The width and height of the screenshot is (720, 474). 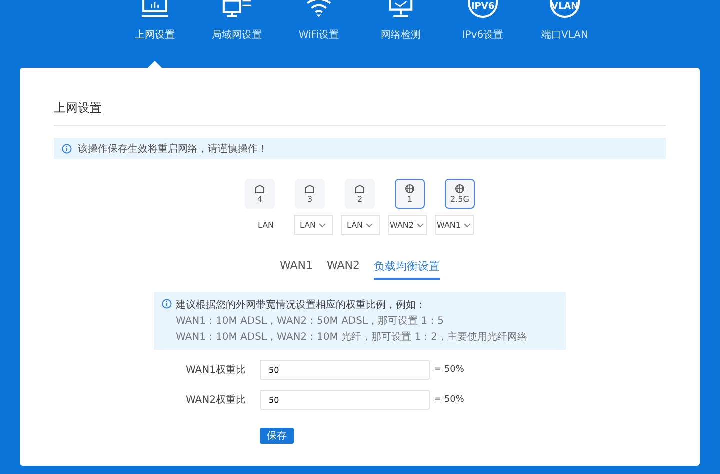 What do you see at coordinates (483, 34) in the screenshot?
I see `nav-item: IPV6 IPv6设置` at bounding box center [483, 34].